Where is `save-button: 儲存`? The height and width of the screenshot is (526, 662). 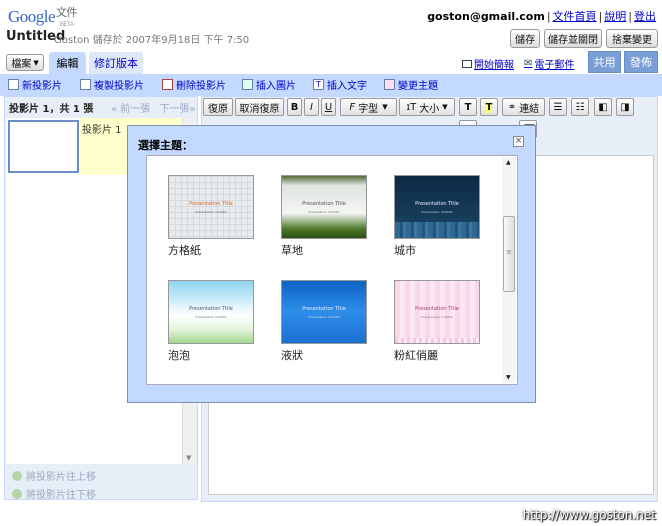
save-button: 儲存 is located at coordinates (525, 38).